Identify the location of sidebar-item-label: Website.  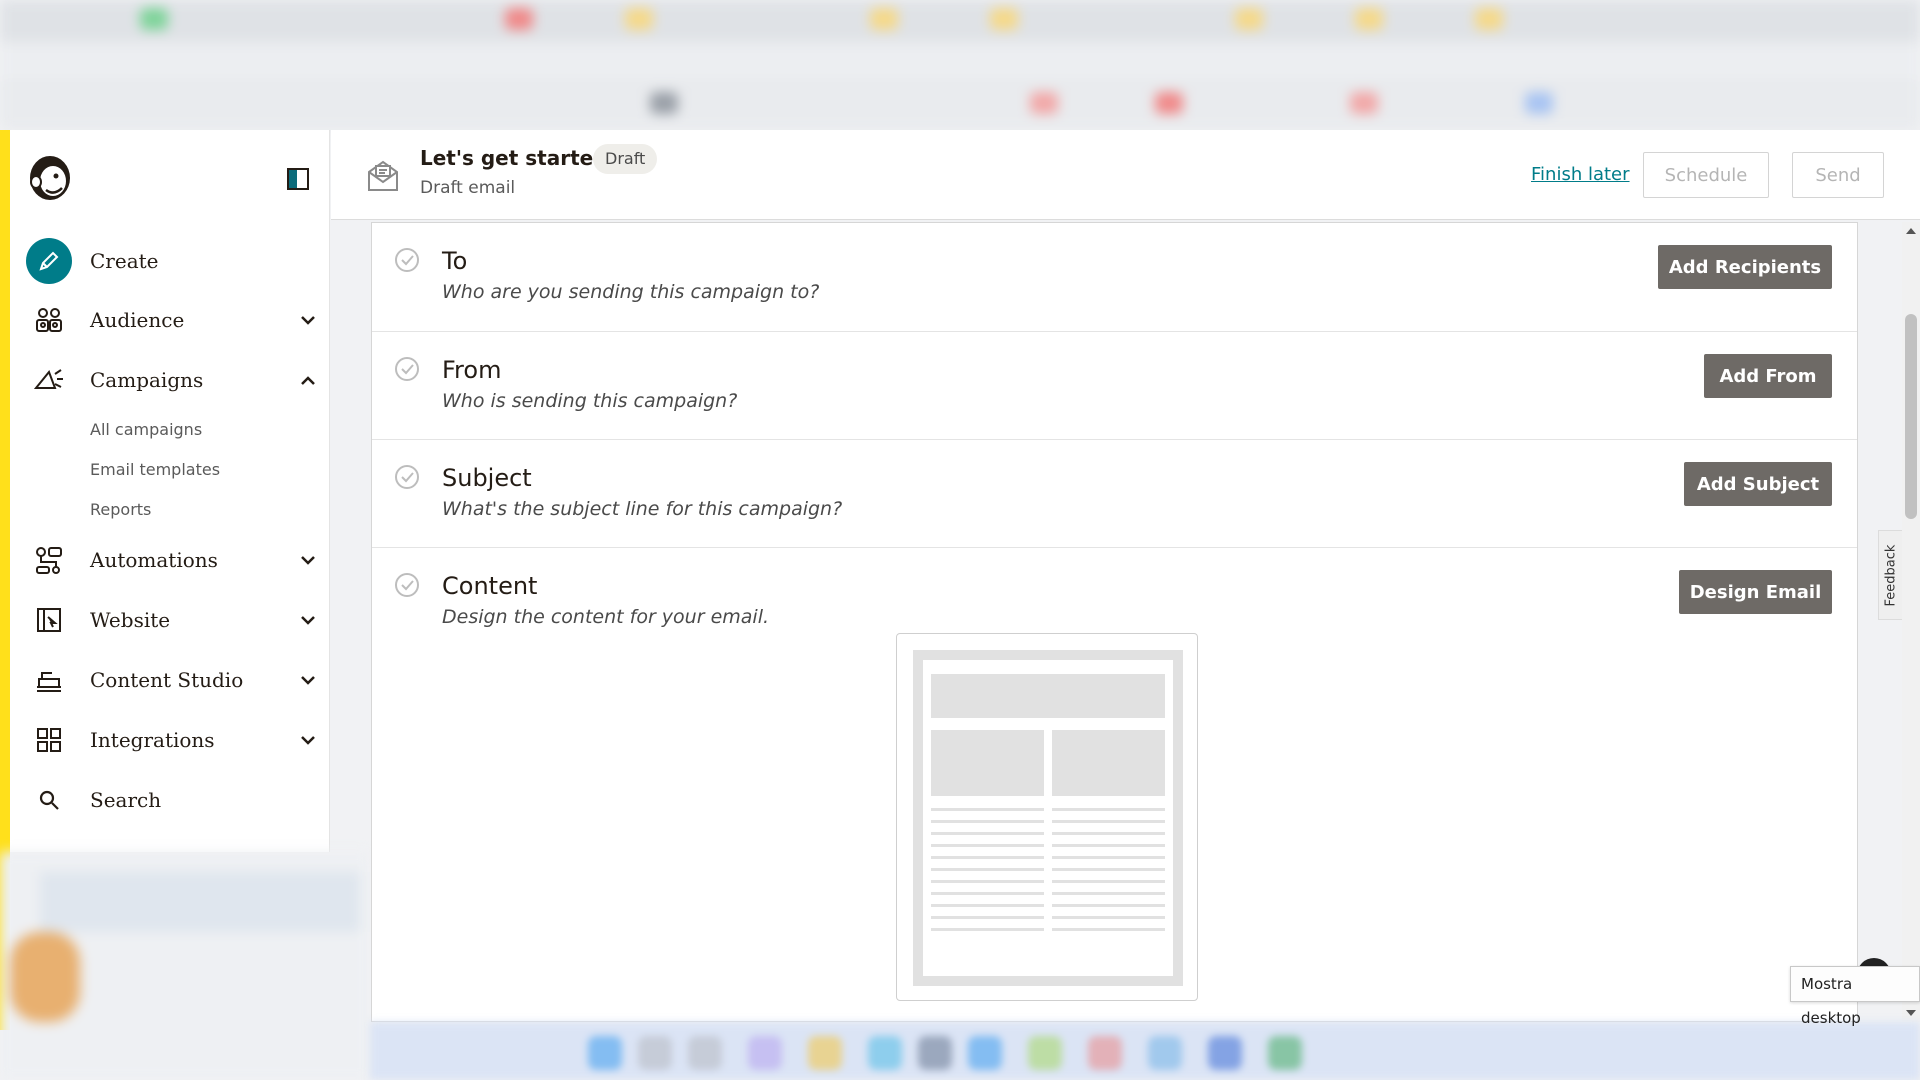
(130, 620).